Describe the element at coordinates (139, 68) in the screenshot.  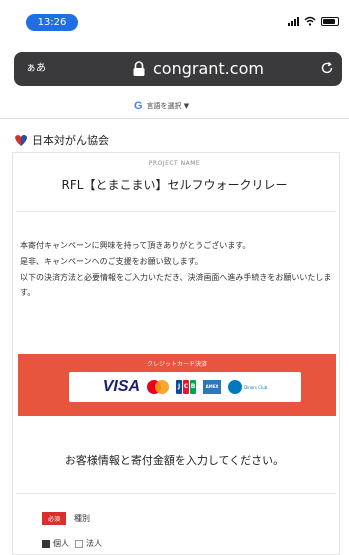
I see `lock-icon` at that location.